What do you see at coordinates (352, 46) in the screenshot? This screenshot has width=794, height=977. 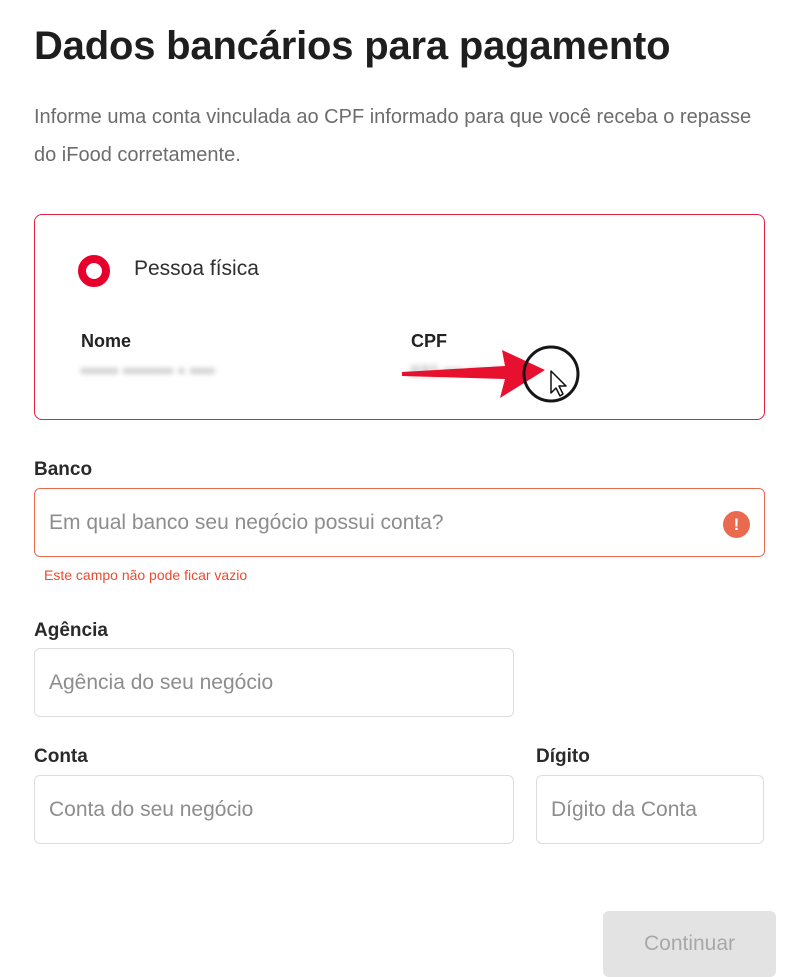 I see `page-title: Dados bancários para pagamento` at bounding box center [352, 46].